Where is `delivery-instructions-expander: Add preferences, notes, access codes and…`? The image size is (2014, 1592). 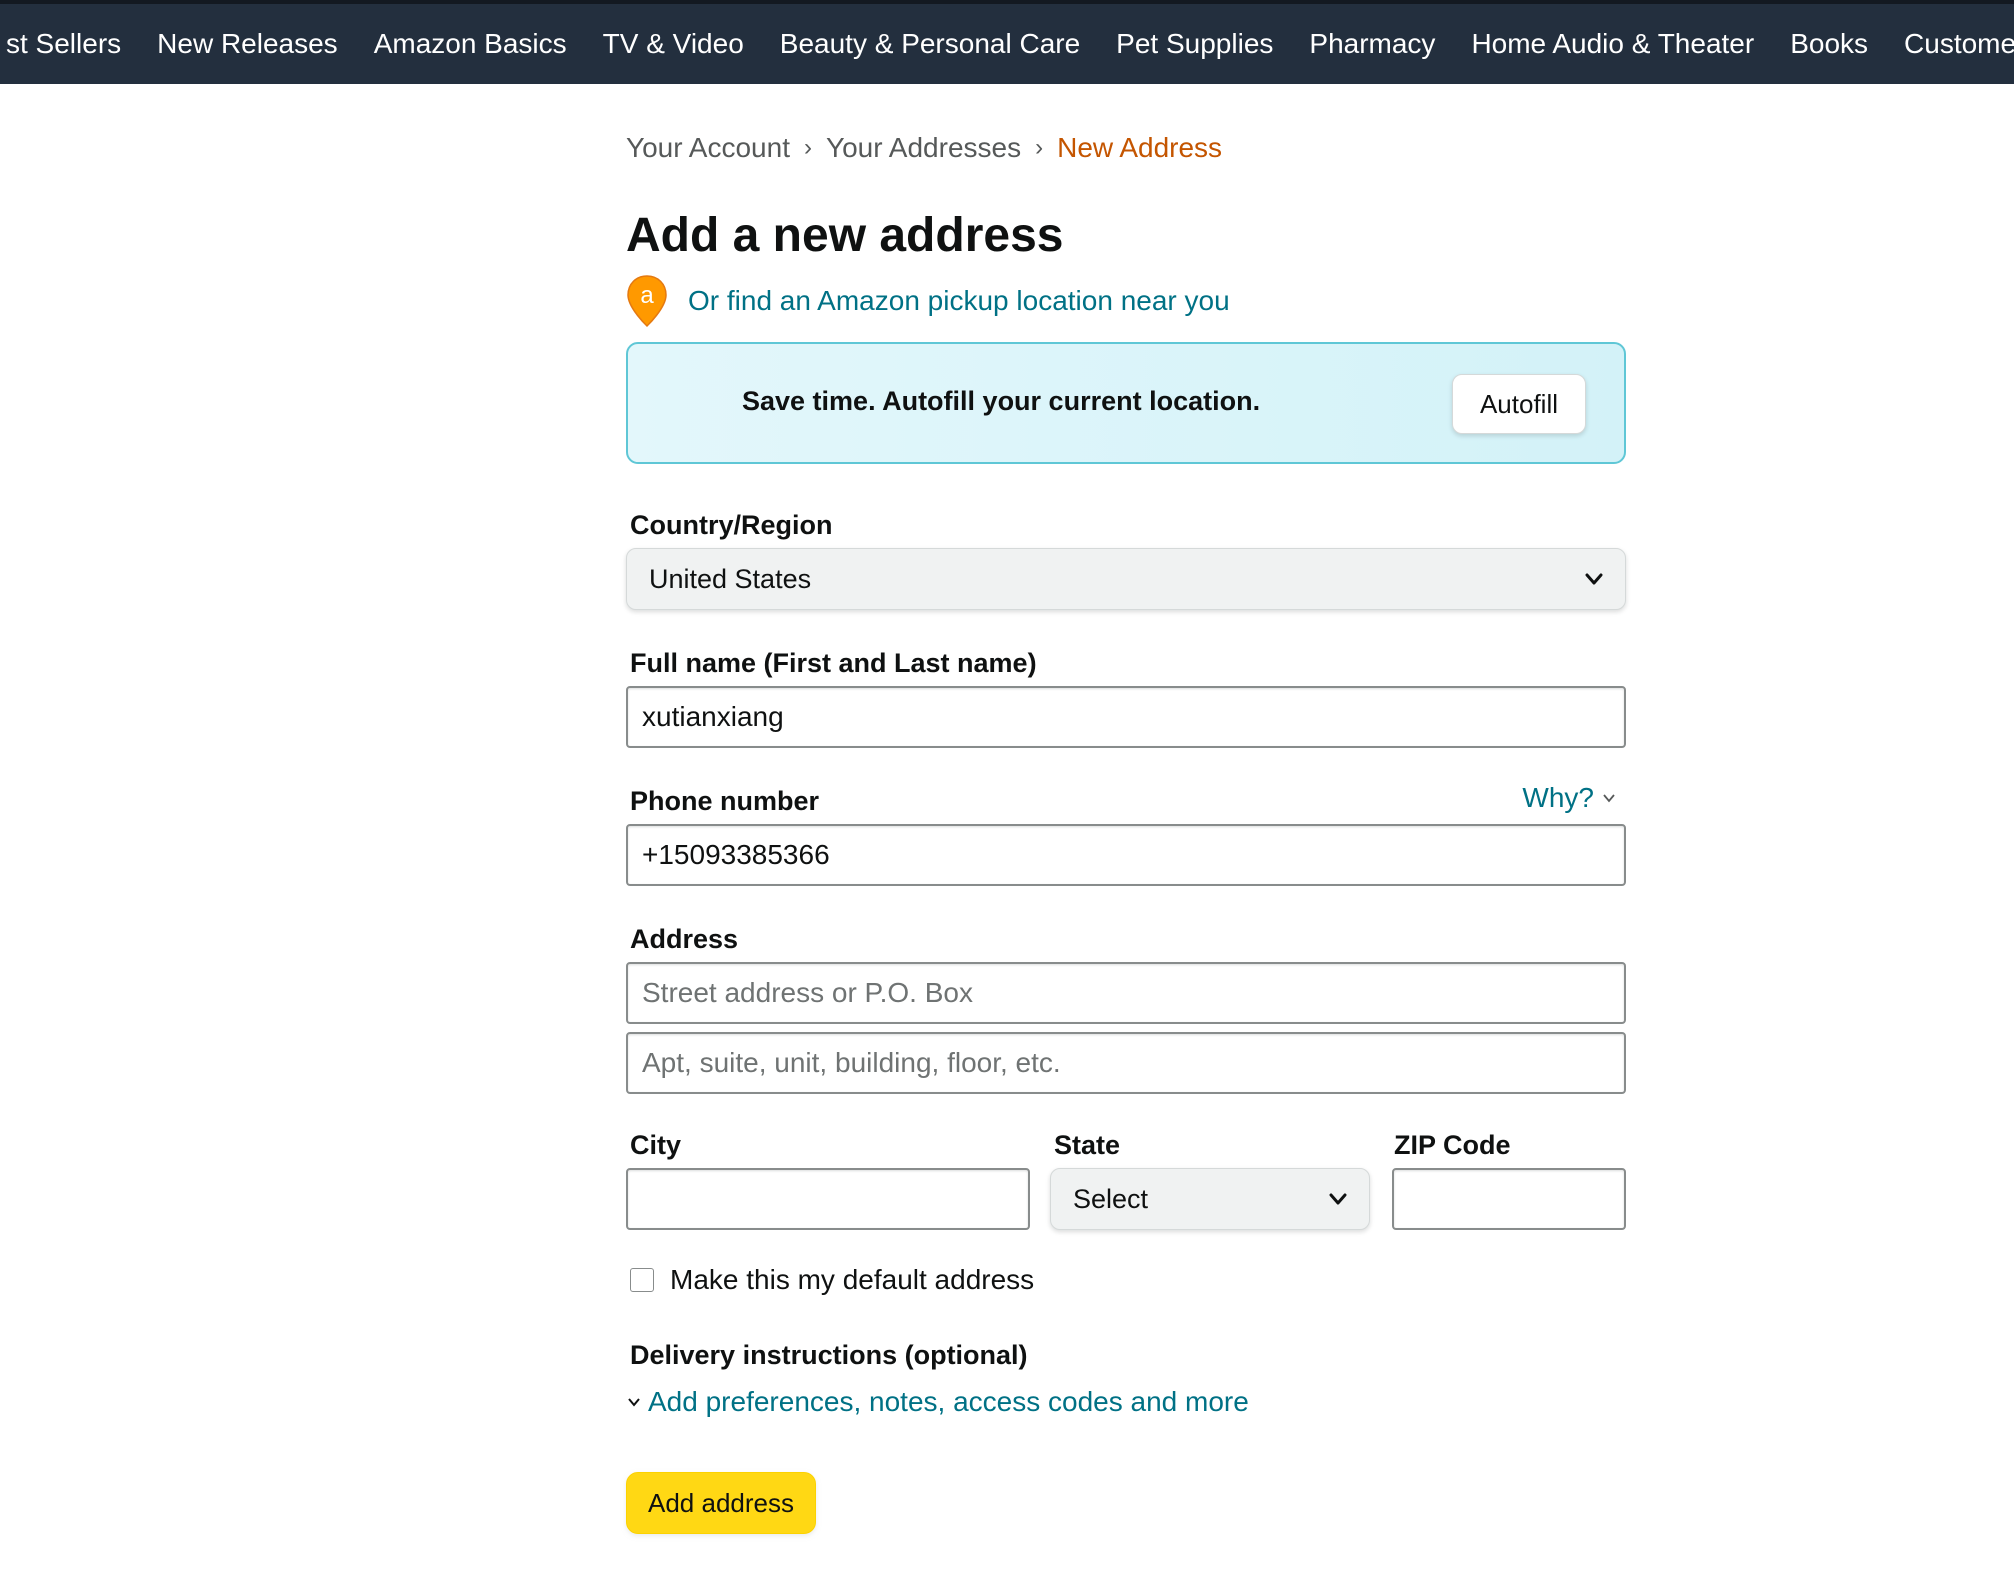 delivery-instructions-expander: Add preferences, notes, access codes and… is located at coordinates (937, 1402).